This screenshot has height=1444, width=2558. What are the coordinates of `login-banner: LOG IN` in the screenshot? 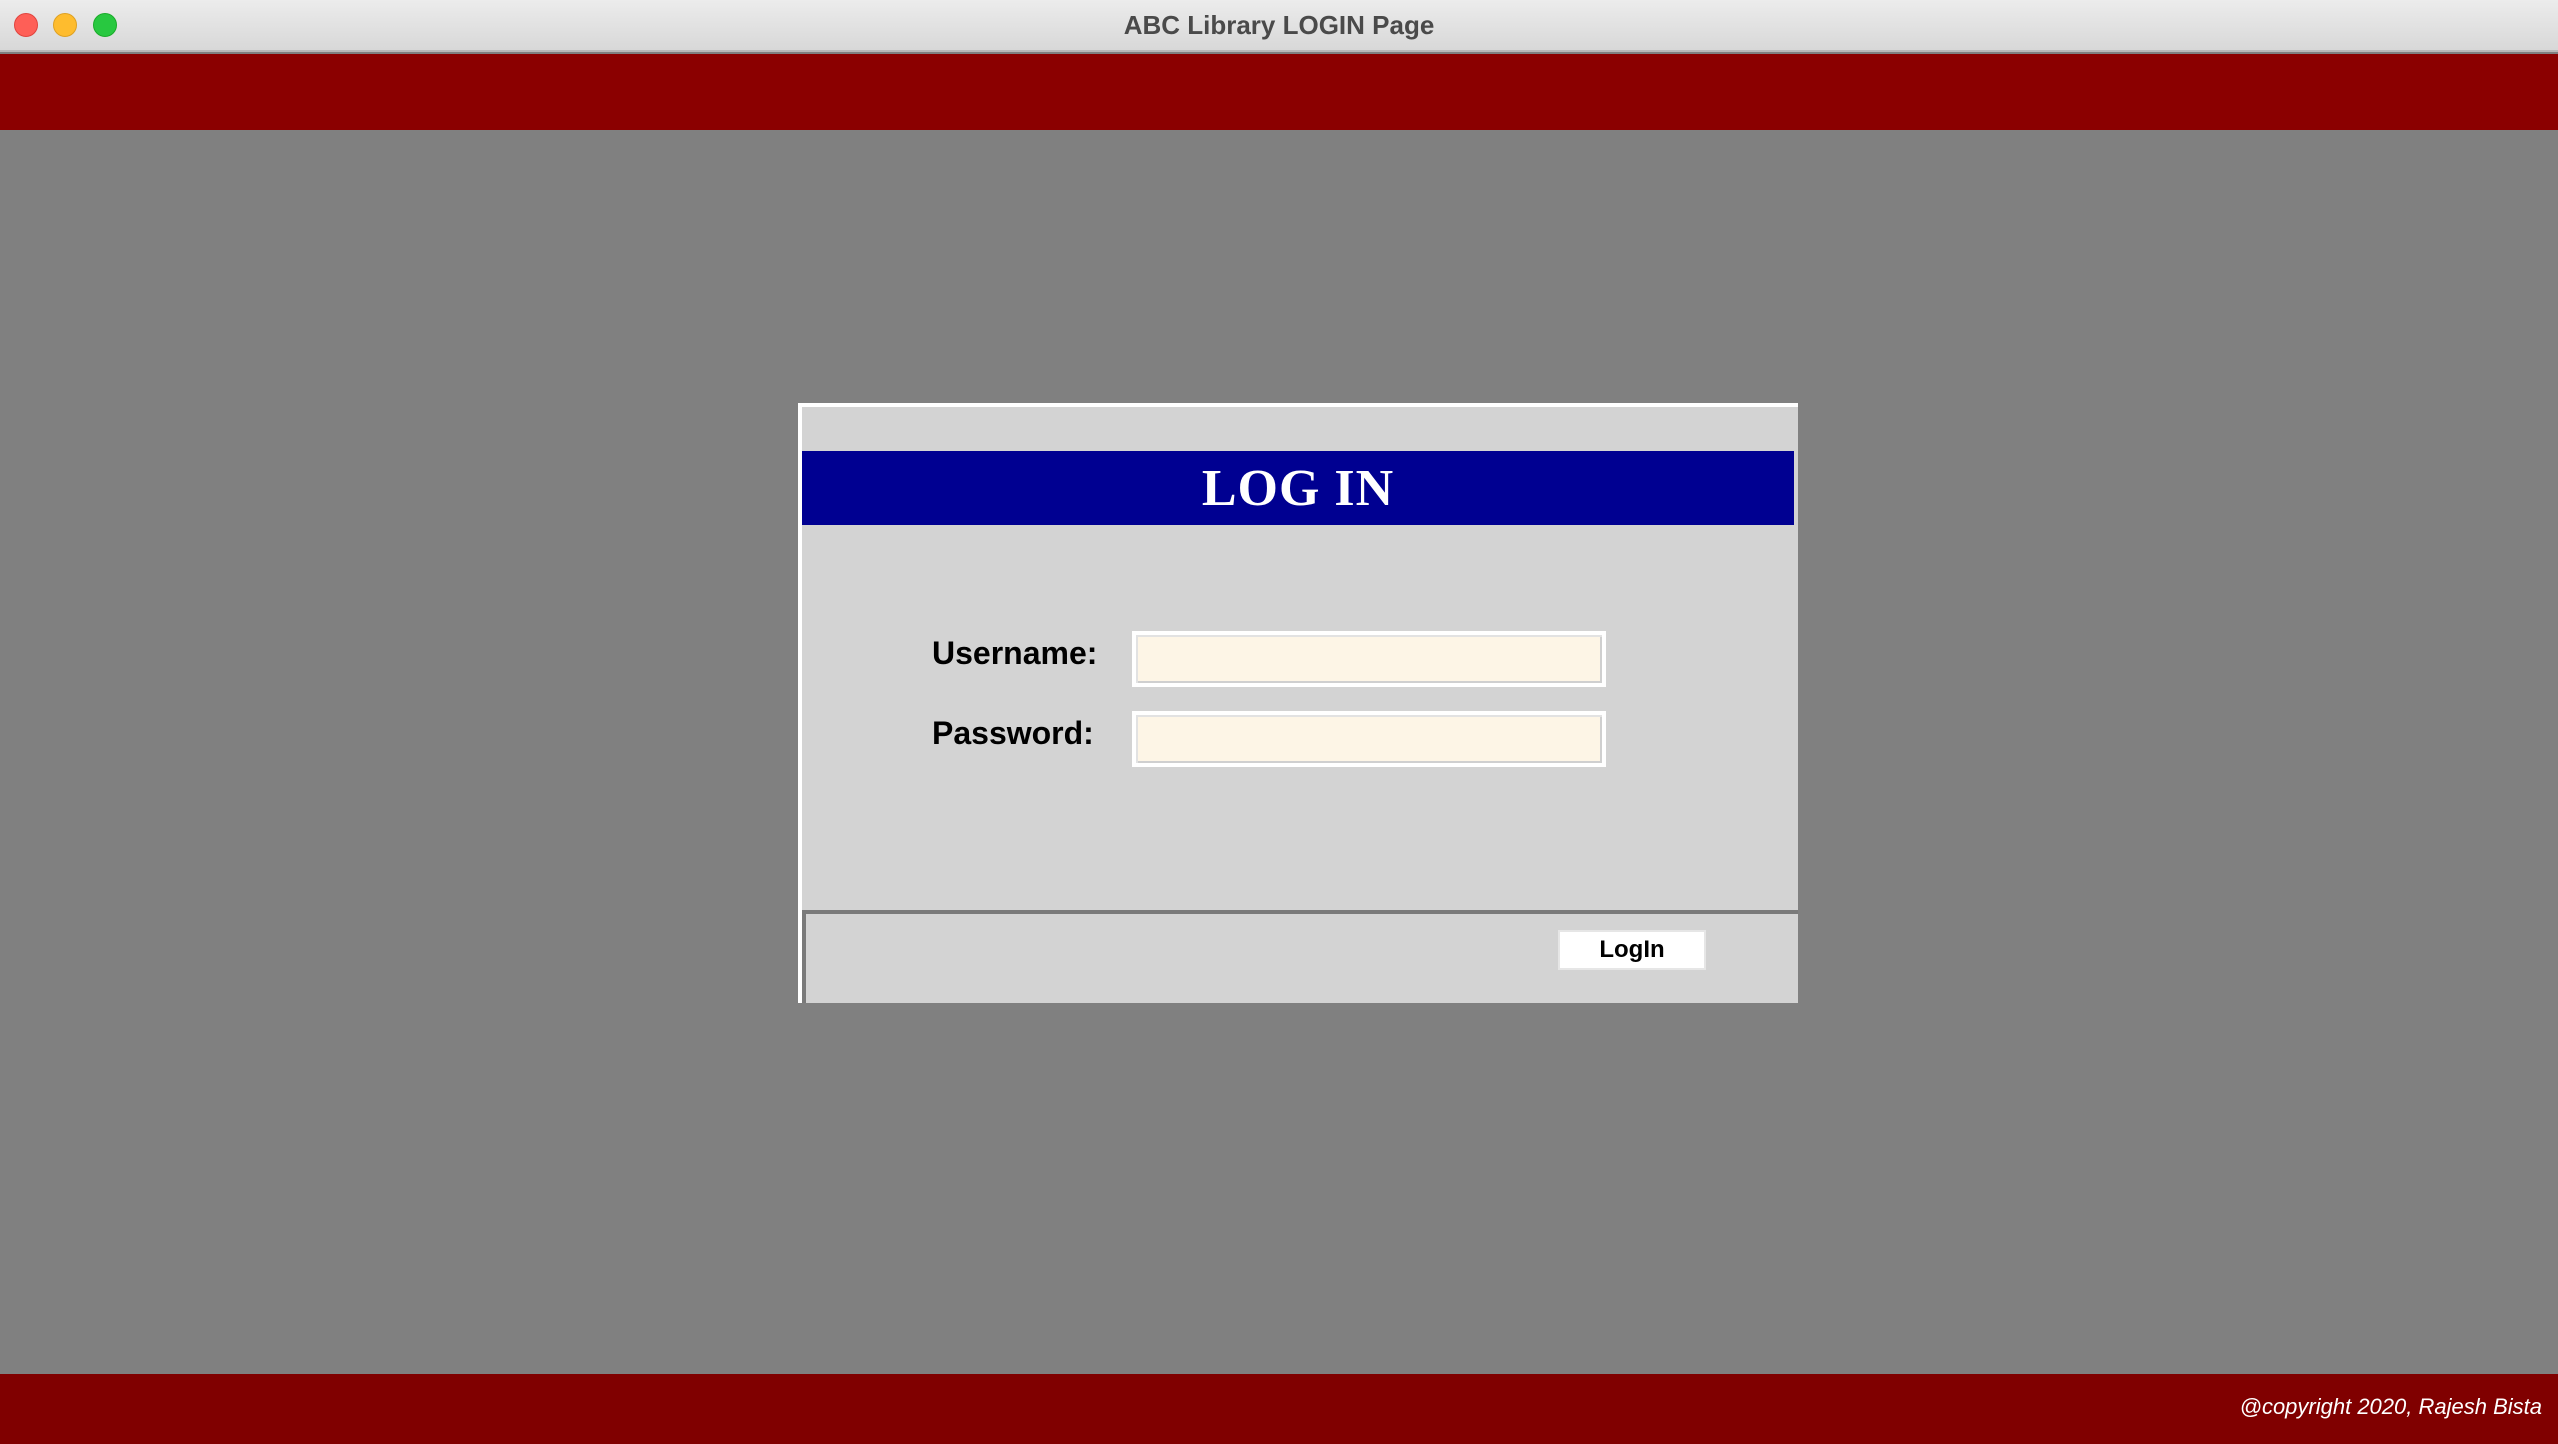 It's located at (1298, 488).